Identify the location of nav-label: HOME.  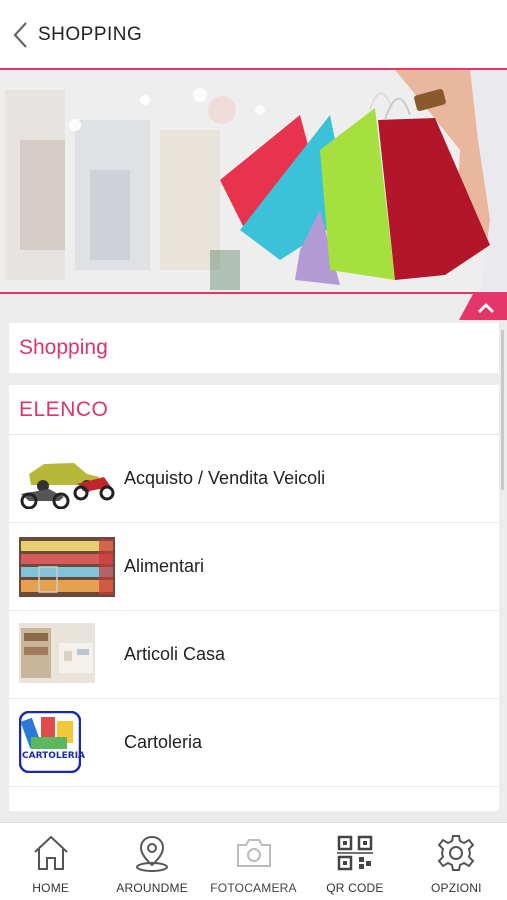
(51, 888).